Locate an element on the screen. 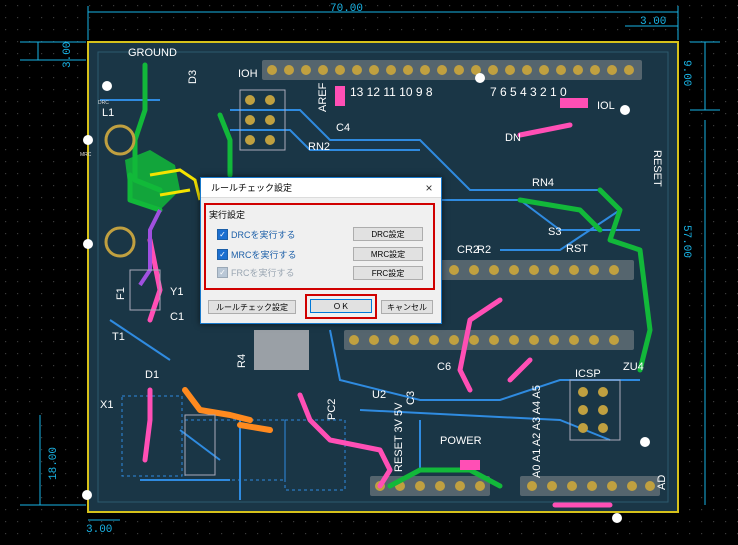 This screenshot has height=545, width=738. label-x1: X1 is located at coordinates (106, 405).